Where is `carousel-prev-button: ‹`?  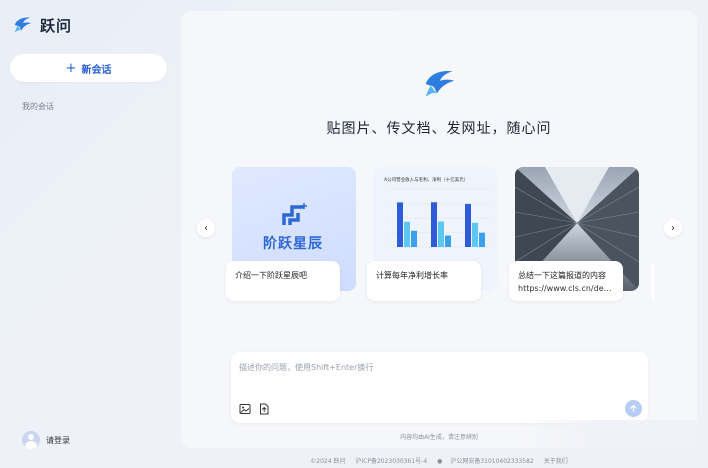 carousel-prev-button: ‹ is located at coordinates (206, 228).